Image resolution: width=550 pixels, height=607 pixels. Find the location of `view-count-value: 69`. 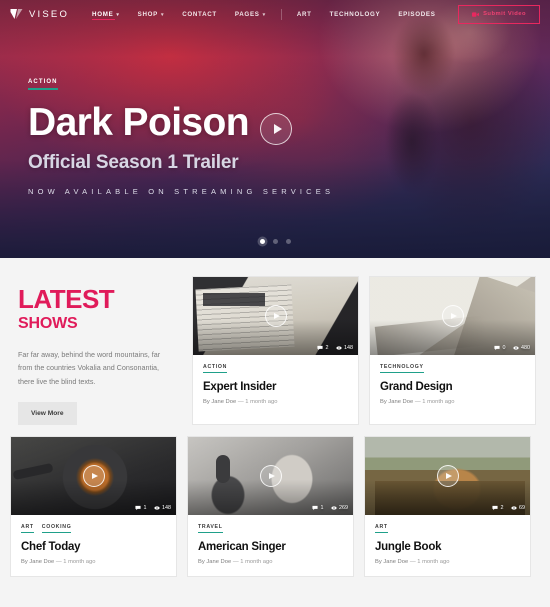

view-count-value: 69 is located at coordinates (522, 507).